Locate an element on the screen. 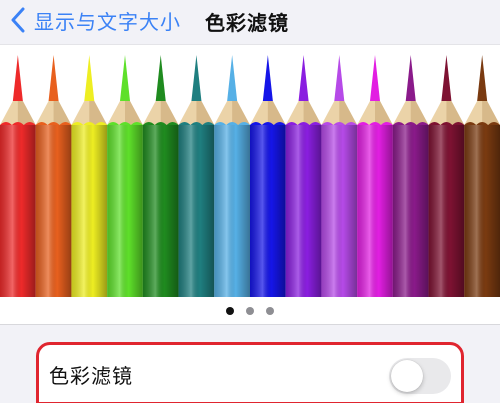  back-button: 显示与文字大小 is located at coordinates (95, 20).